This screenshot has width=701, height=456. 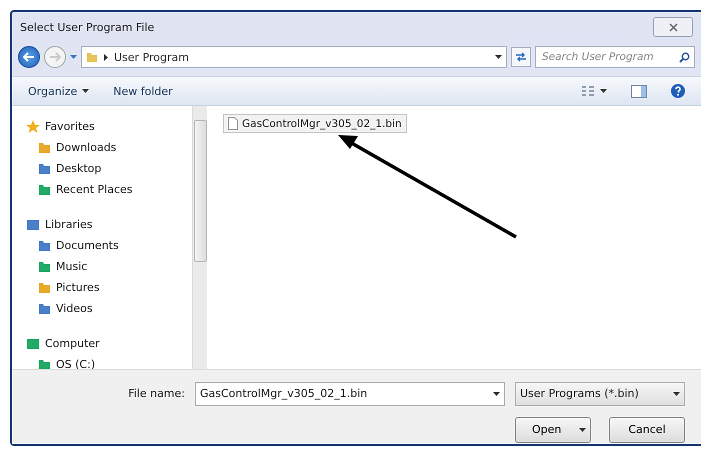 What do you see at coordinates (109, 343) in the screenshot?
I see `nav-group: Computer` at bounding box center [109, 343].